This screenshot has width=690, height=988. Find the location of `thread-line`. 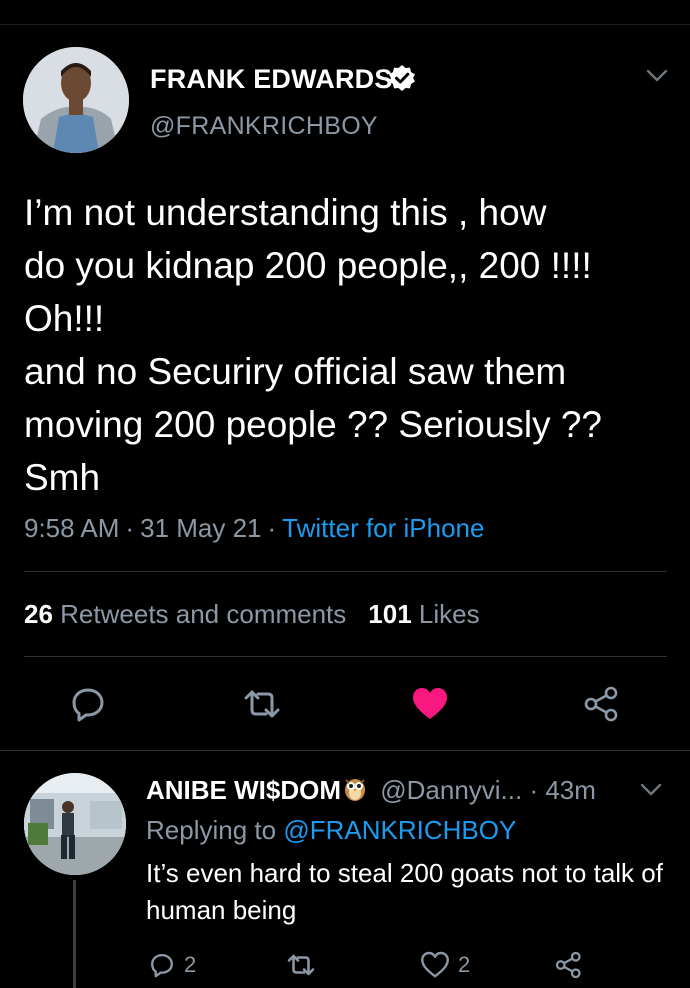

thread-line is located at coordinates (74, 934).